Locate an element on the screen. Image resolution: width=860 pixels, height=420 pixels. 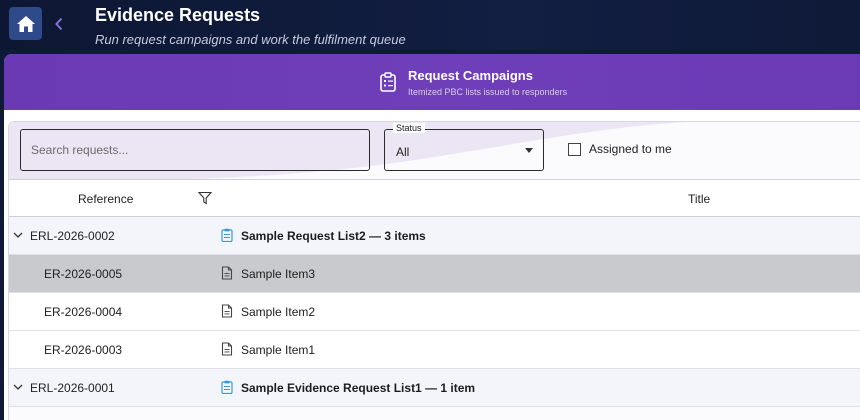
search-input is located at coordinates (195, 150).